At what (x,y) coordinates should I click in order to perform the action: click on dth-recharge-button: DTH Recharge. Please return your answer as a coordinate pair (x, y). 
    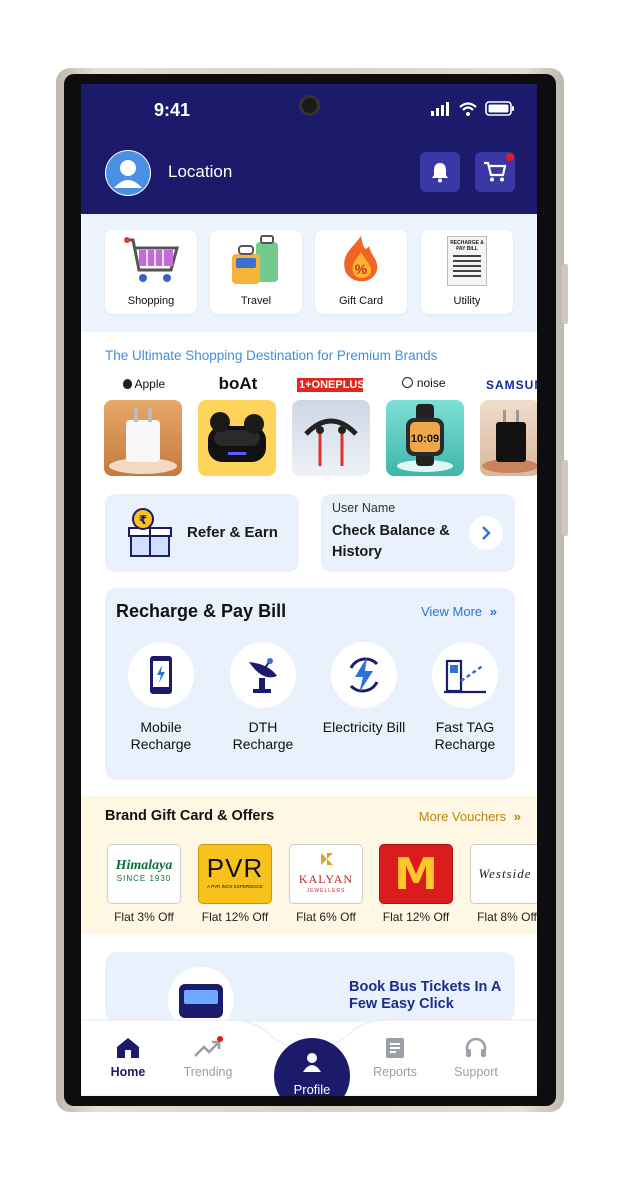
    Looking at the image, I should click on (263, 697).